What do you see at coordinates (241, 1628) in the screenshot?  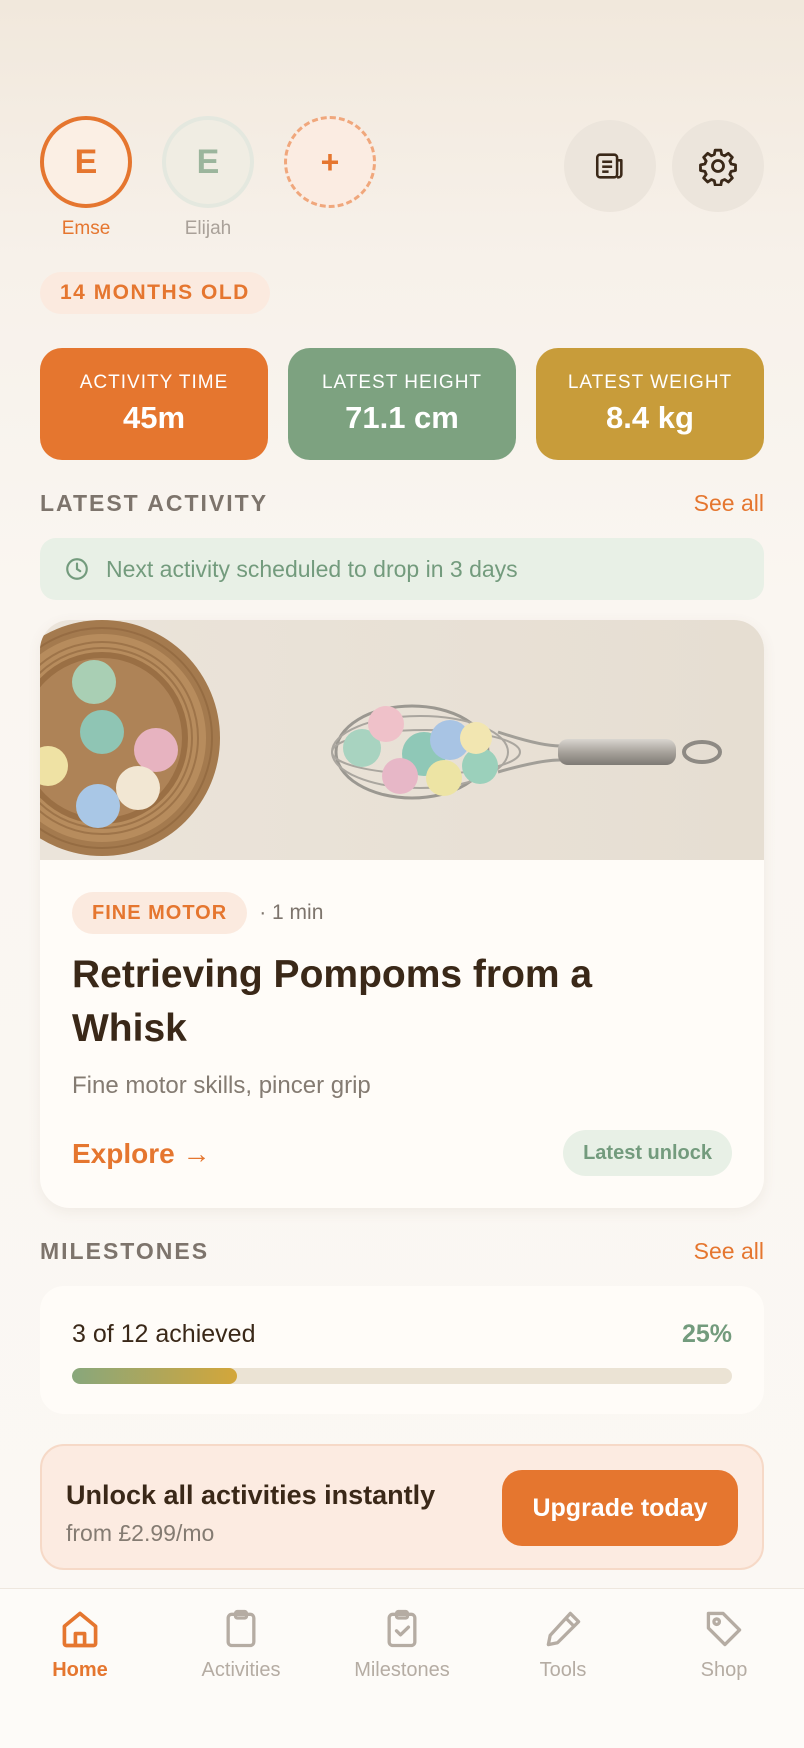 I see `clipboard-icon` at bounding box center [241, 1628].